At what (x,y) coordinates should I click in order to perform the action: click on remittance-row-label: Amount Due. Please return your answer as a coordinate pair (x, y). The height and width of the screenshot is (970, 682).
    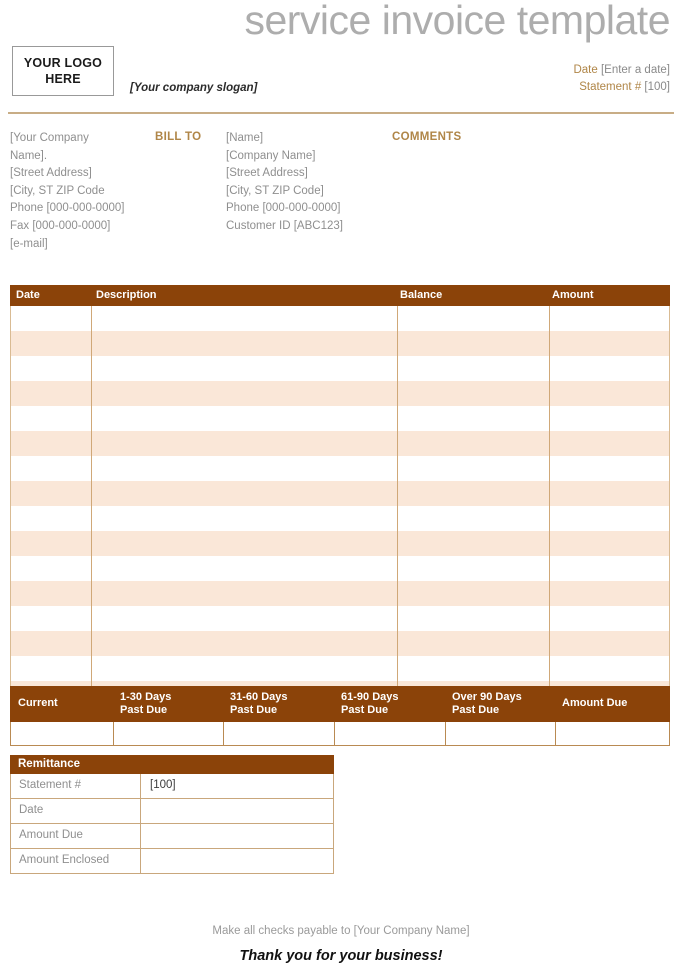
    Looking at the image, I should click on (76, 836).